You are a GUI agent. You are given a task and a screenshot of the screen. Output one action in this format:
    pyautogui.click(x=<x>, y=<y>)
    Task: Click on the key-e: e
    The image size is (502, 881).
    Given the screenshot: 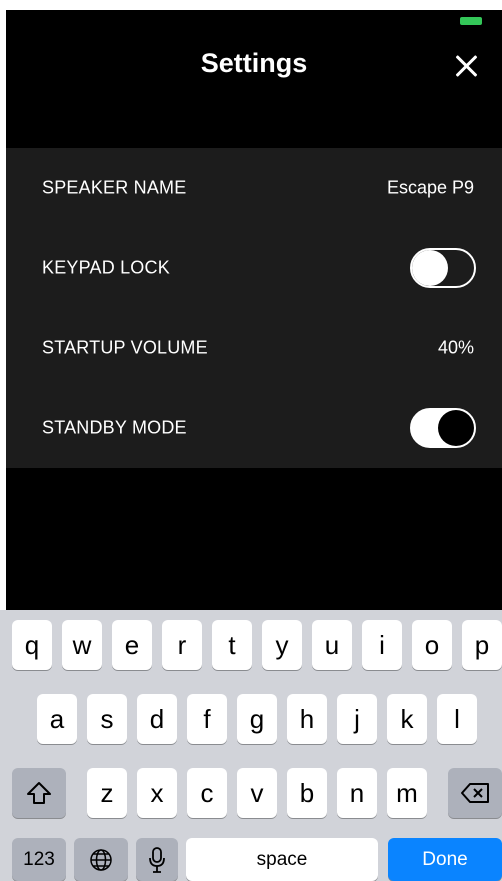 What is the action you would take?
    pyautogui.click(x=132, y=645)
    